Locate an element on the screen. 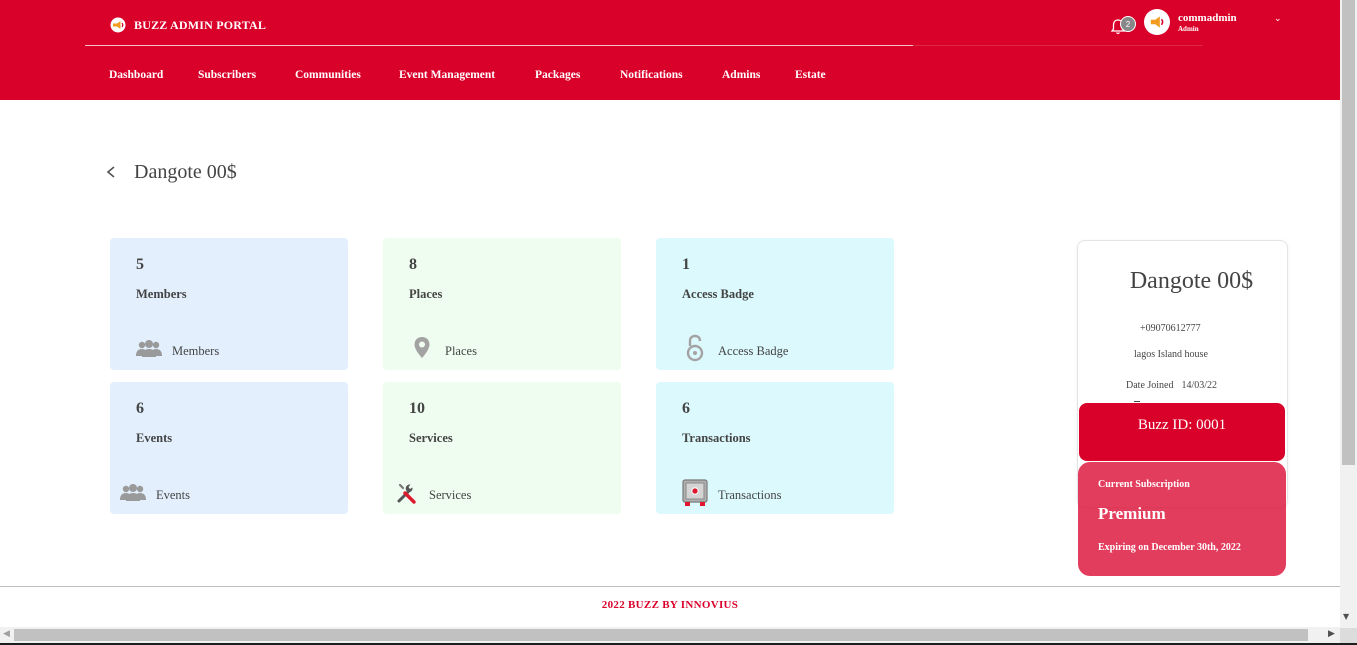 The height and width of the screenshot is (645, 1357). stat-label: Transactions is located at coordinates (716, 438).